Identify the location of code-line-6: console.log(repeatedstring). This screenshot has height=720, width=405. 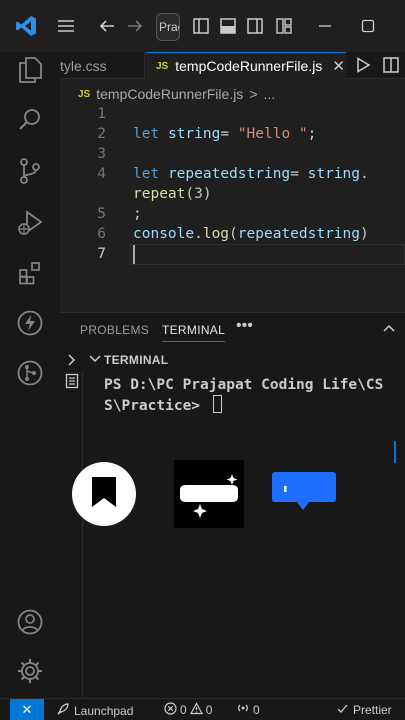
(251, 234).